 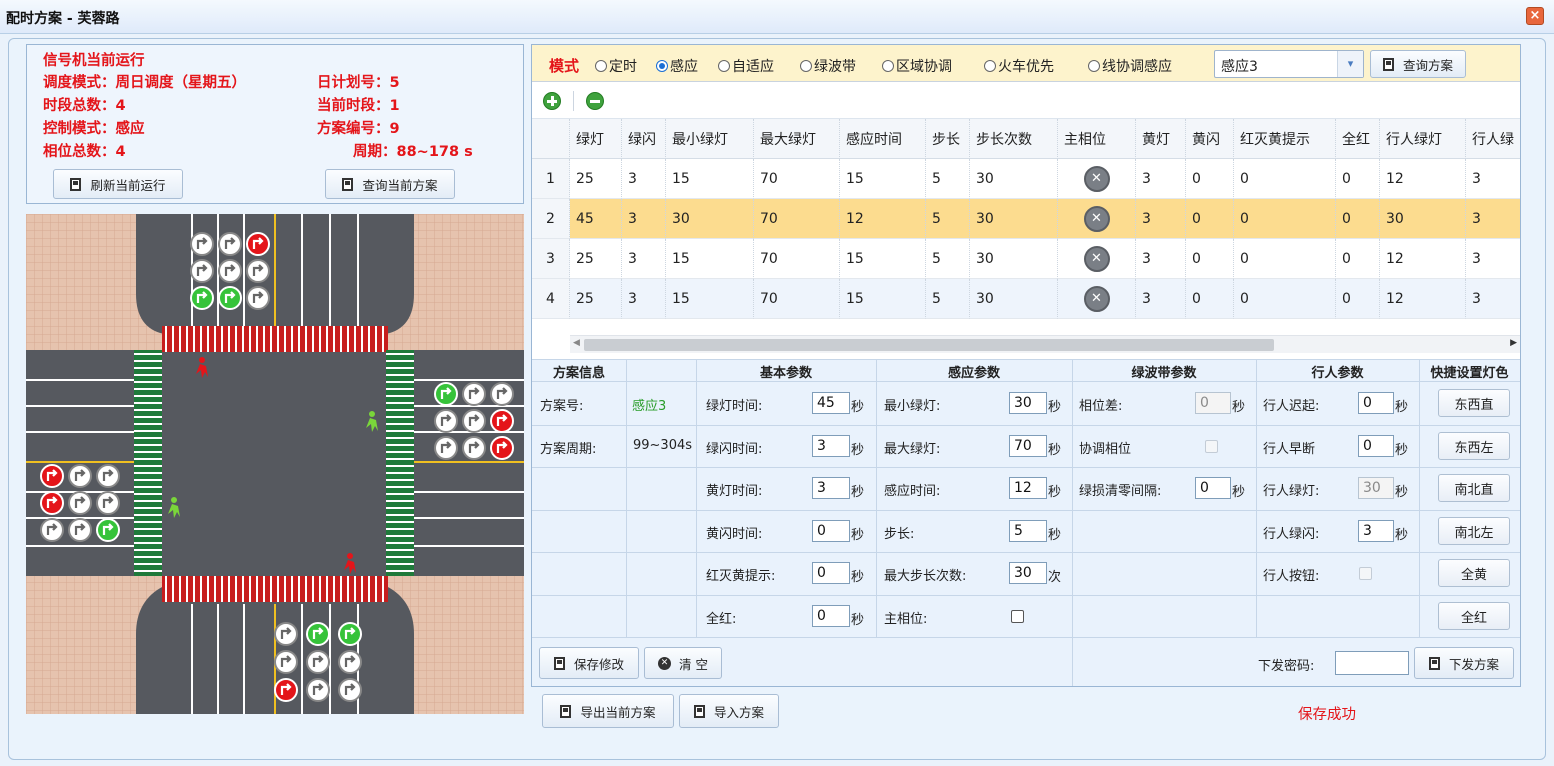 What do you see at coordinates (608, 711) in the screenshot?
I see `export-plan-button: 导出当前方案` at bounding box center [608, 711].